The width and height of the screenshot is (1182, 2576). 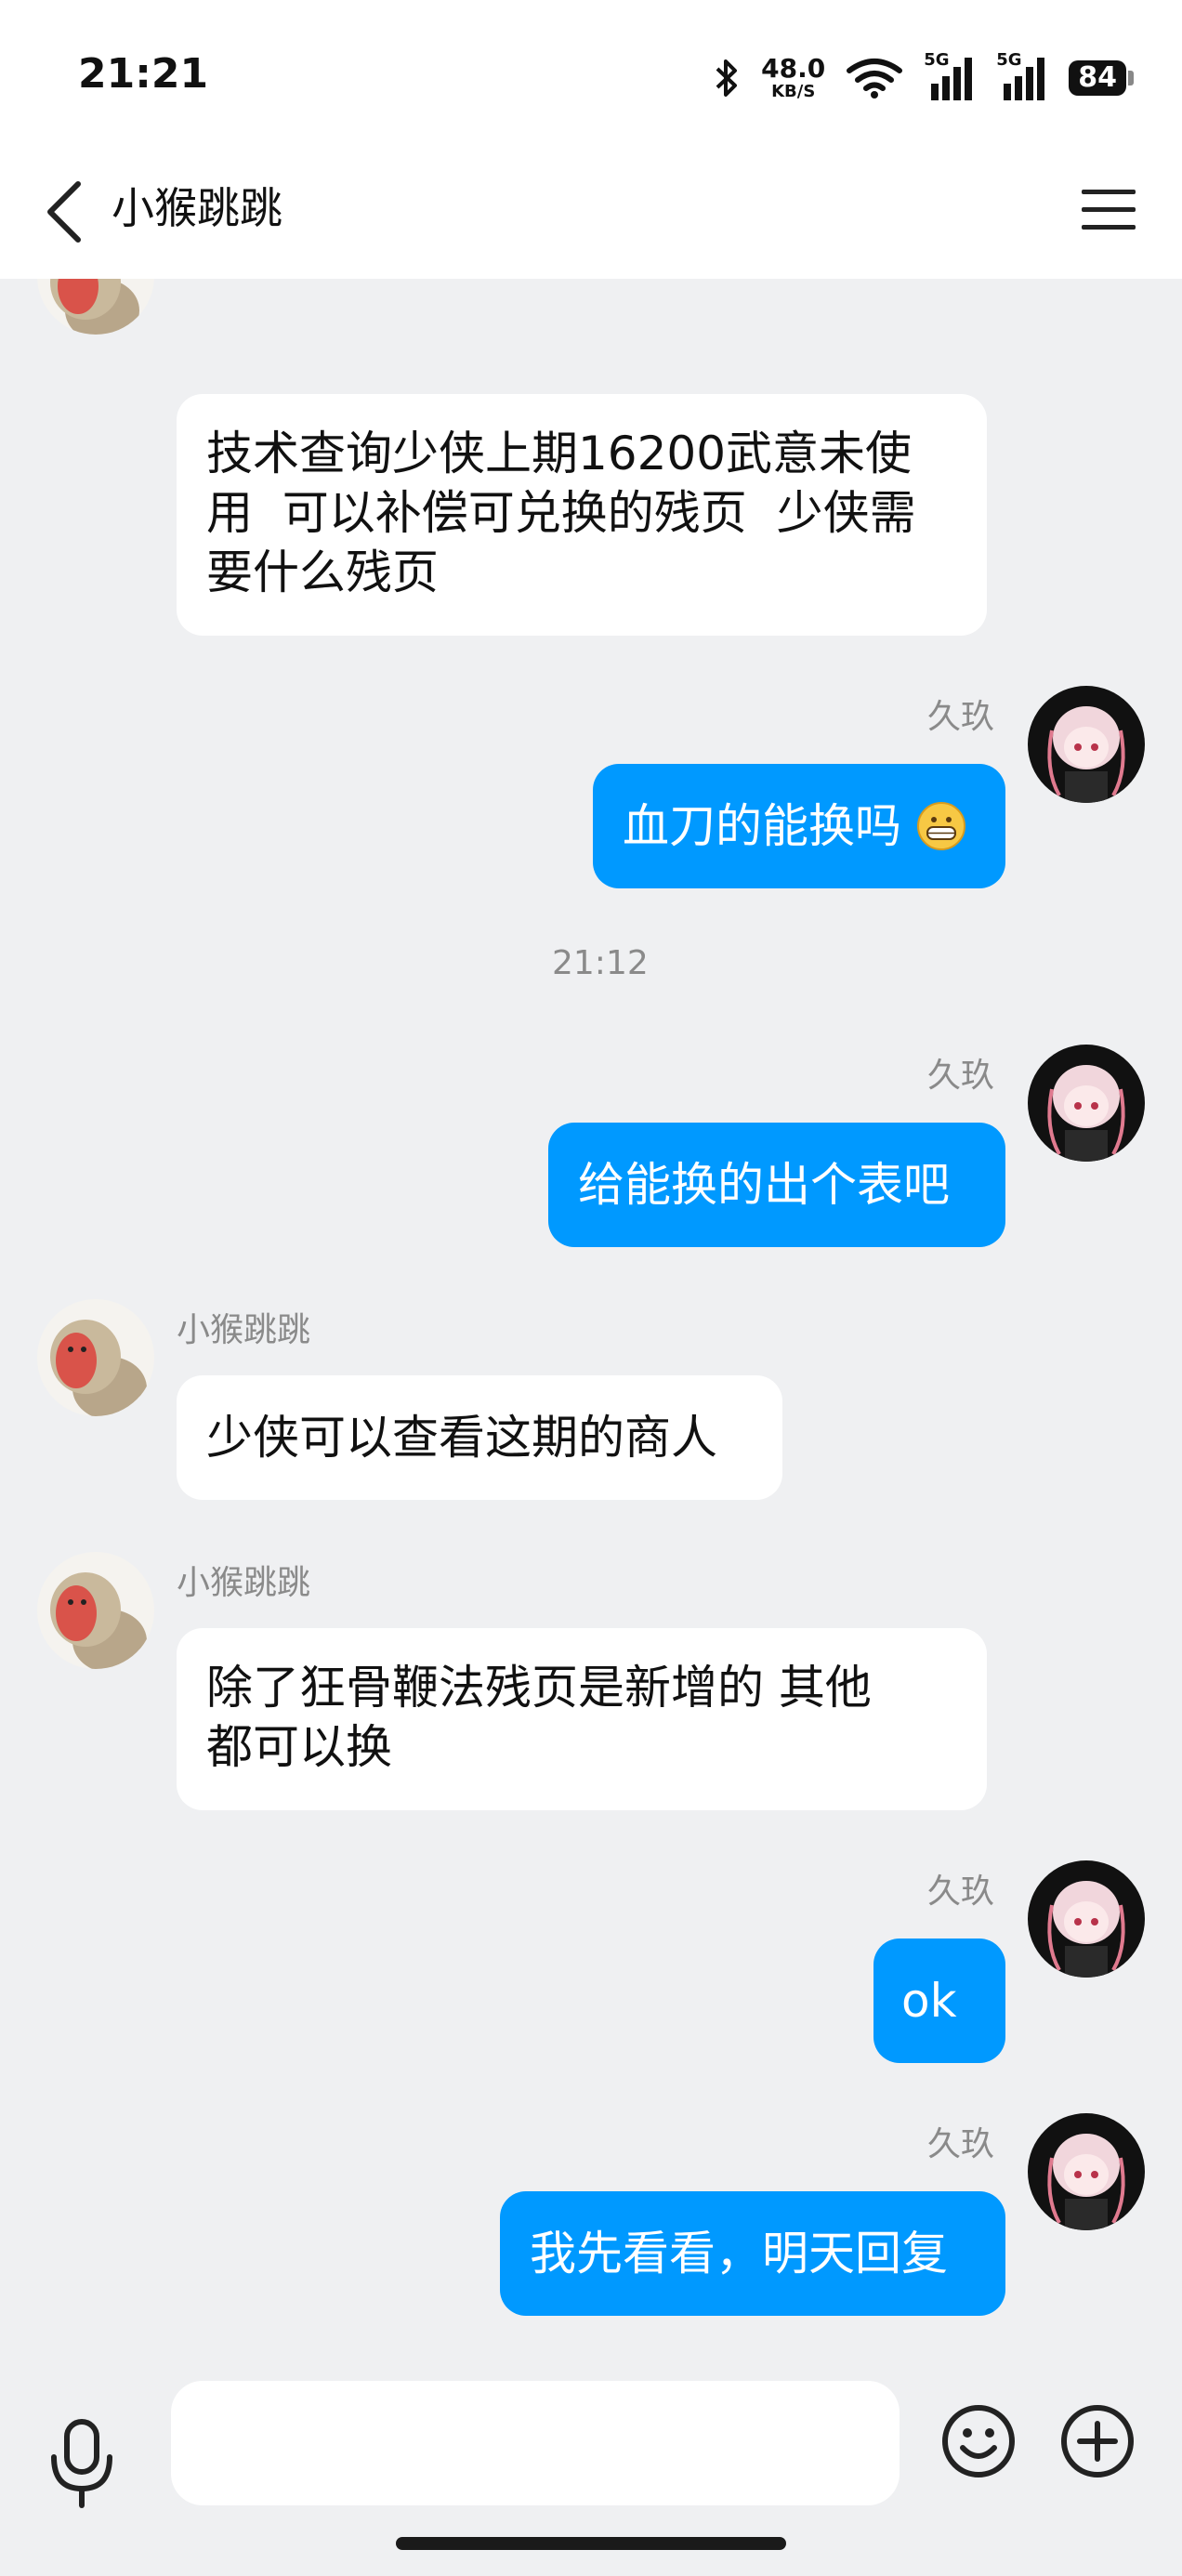 I want to click on grinning-face-emoji-icon, so click(x=940, y=826).